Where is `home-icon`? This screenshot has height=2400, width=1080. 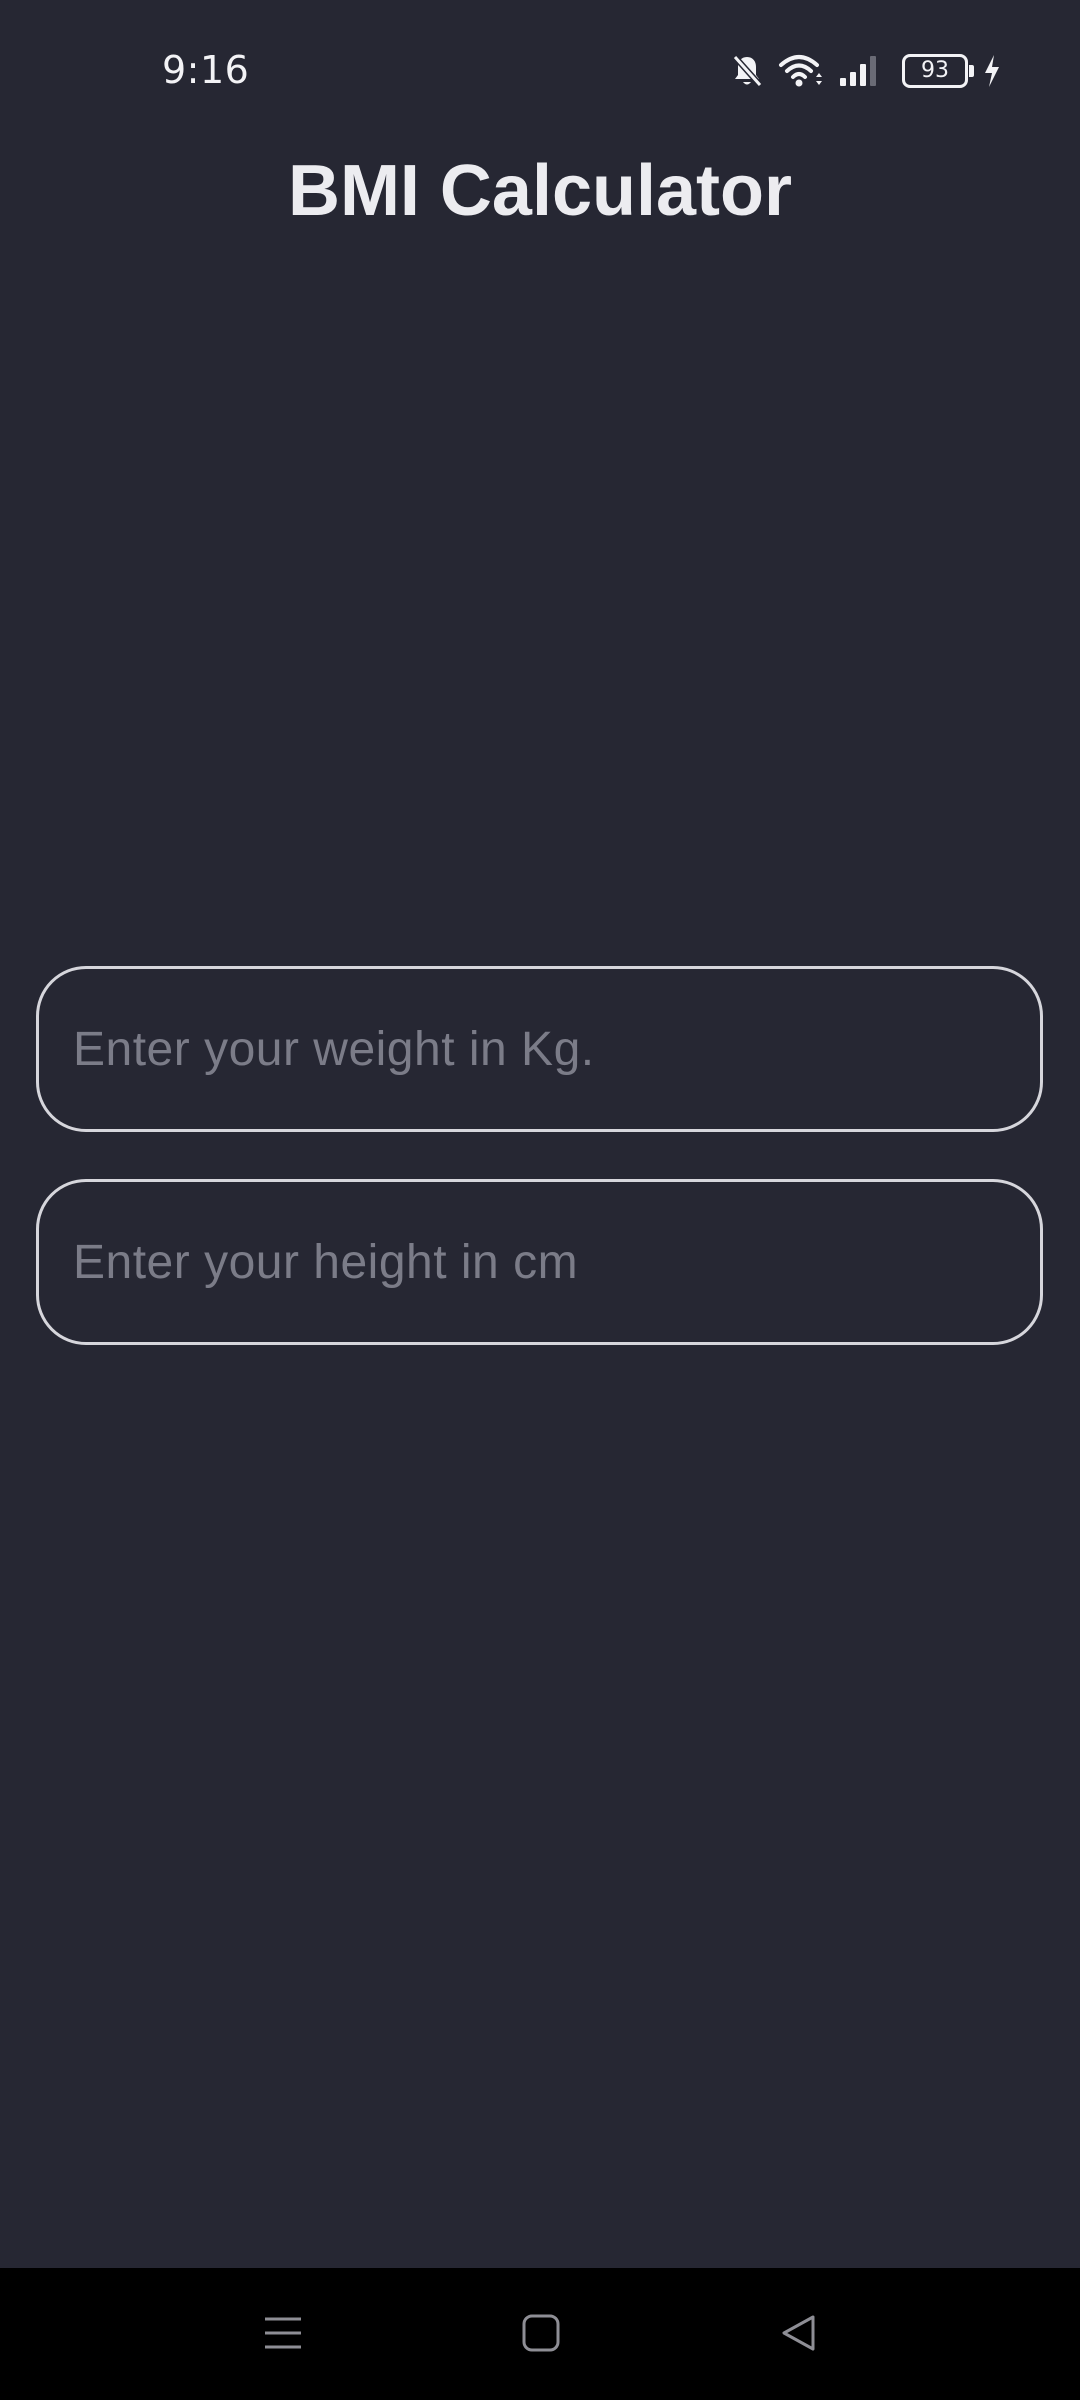 home-icon is located at coordinates (541, 2333).